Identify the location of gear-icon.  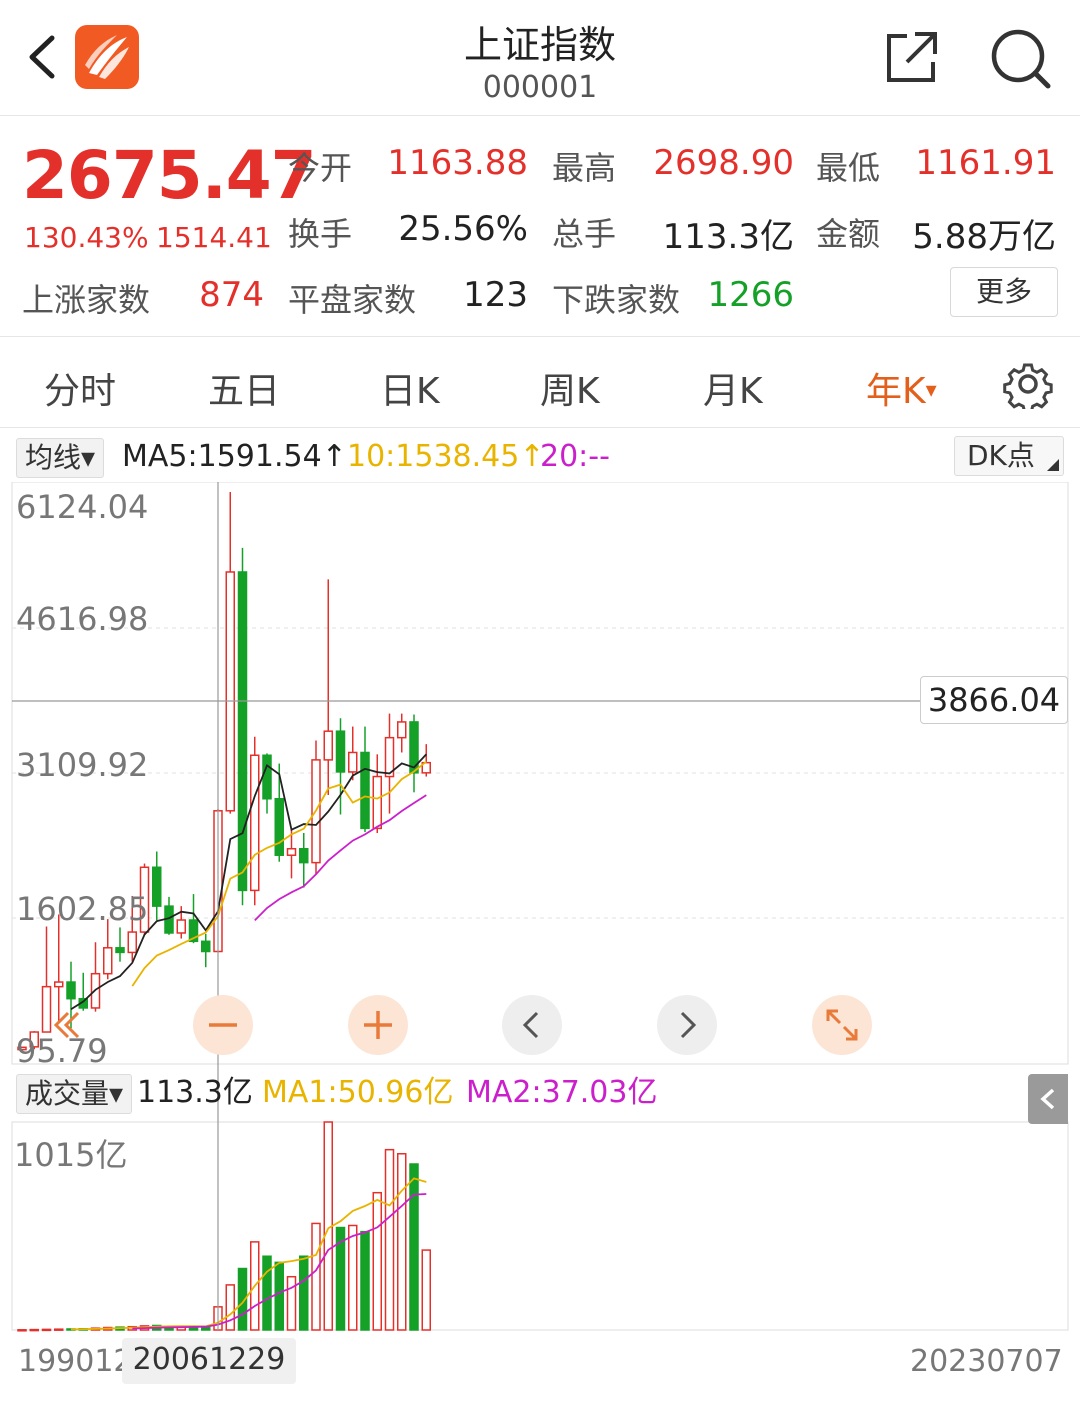
(1028, 384).